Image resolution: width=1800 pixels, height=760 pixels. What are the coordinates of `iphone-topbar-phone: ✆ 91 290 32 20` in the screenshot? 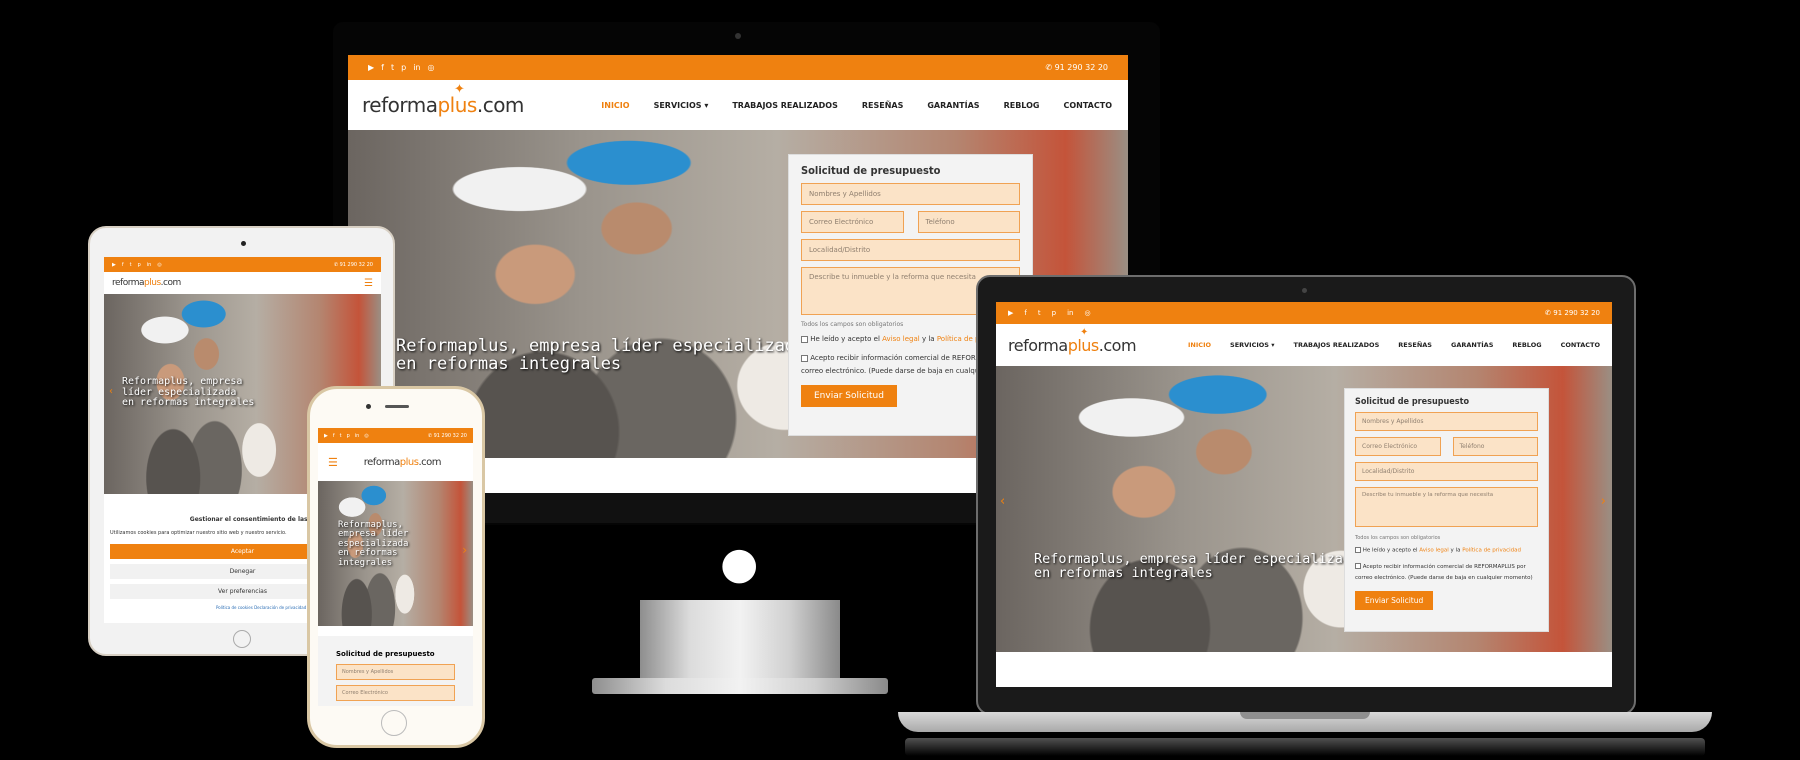 It's located at (447, 436).